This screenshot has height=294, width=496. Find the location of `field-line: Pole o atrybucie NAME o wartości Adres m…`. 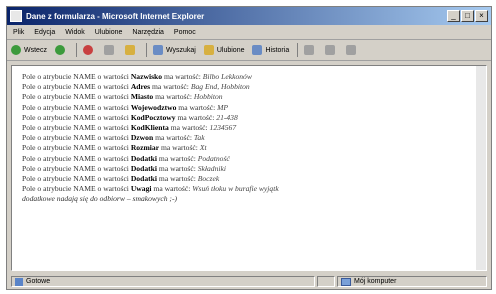

field-line: Pole o atrybucie NAME o wartości Adres m… is located at coordinates (249, 87).